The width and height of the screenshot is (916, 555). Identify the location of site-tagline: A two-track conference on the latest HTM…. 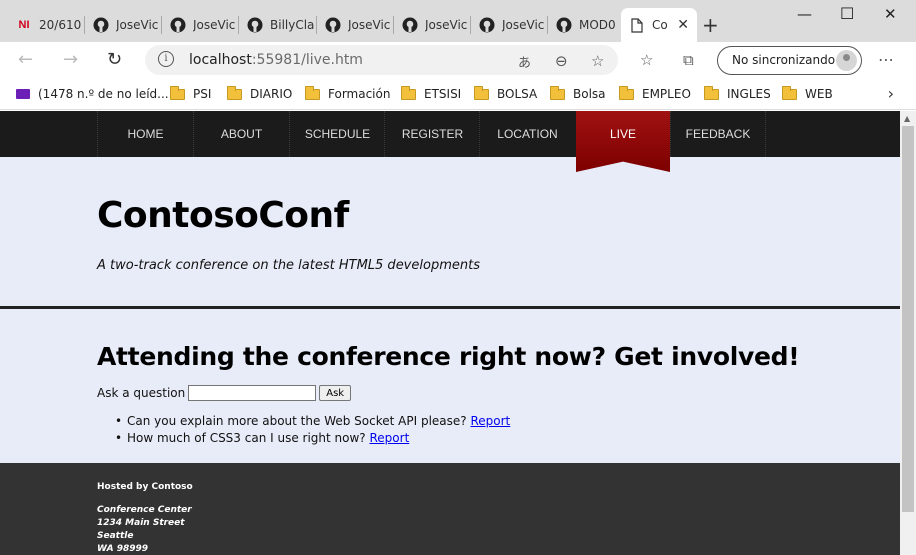
(288, 265).